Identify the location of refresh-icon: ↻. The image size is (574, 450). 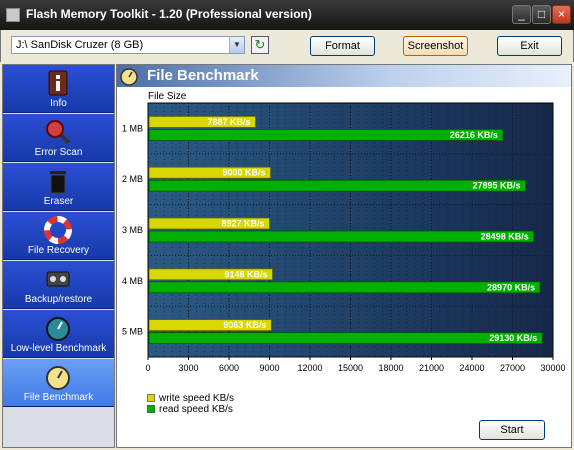
(260, 44).